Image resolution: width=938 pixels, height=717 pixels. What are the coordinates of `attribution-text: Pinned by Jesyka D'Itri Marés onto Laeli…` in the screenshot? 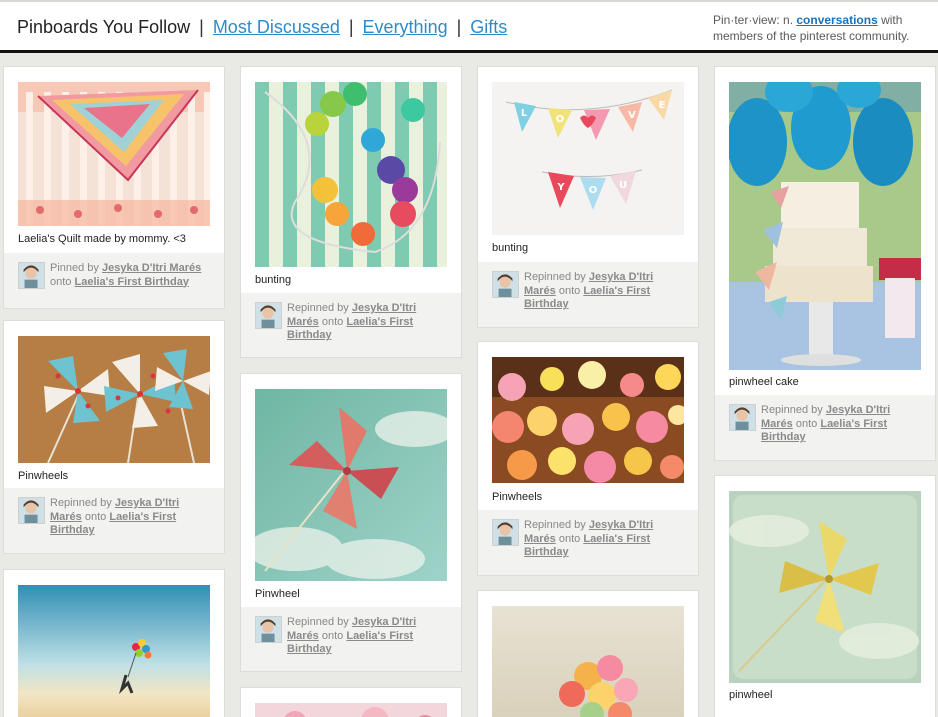 It's located at (133, 275).